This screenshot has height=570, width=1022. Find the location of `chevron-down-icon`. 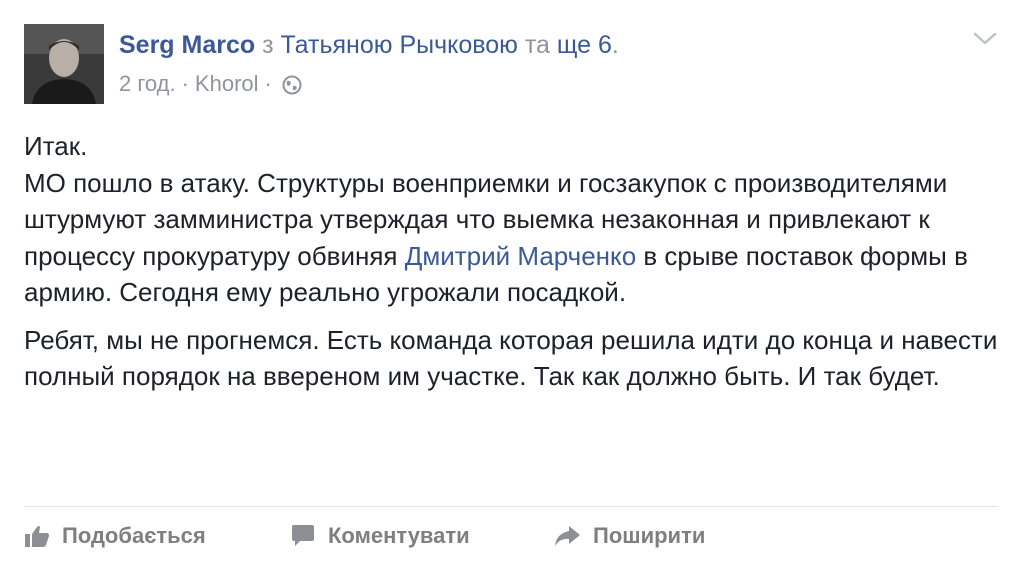

chevron-down-icon is located at coordinates (985, 39).